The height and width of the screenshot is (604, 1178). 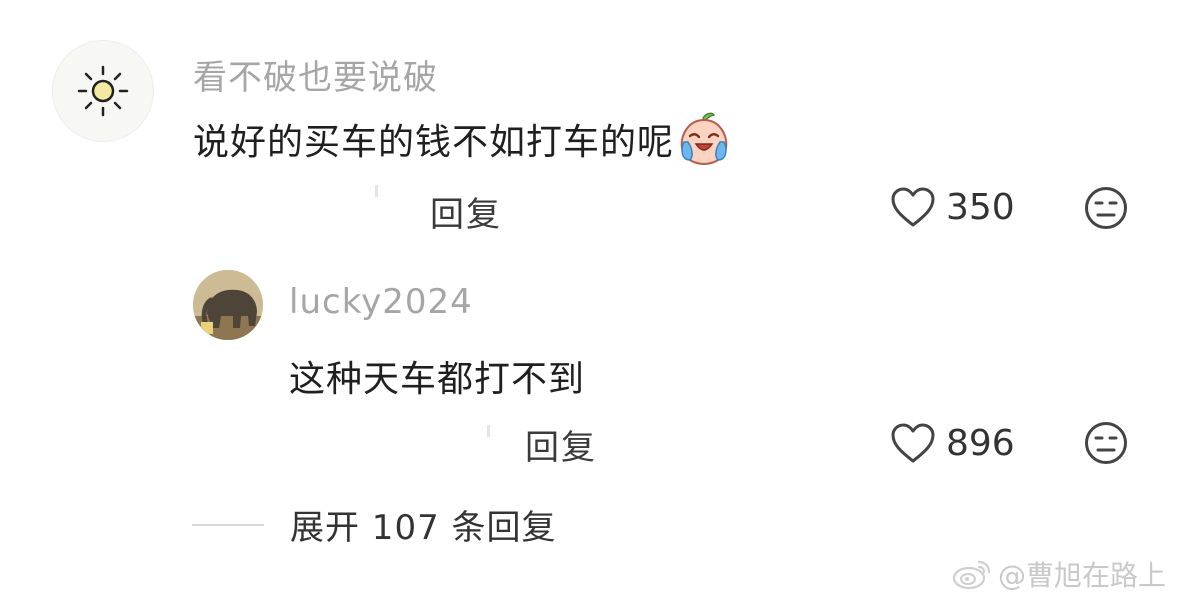 What do you see at coordinates (971, 575) in the screenshot?
I see `weibo-logo-icon` at bounding box center [971, 575].